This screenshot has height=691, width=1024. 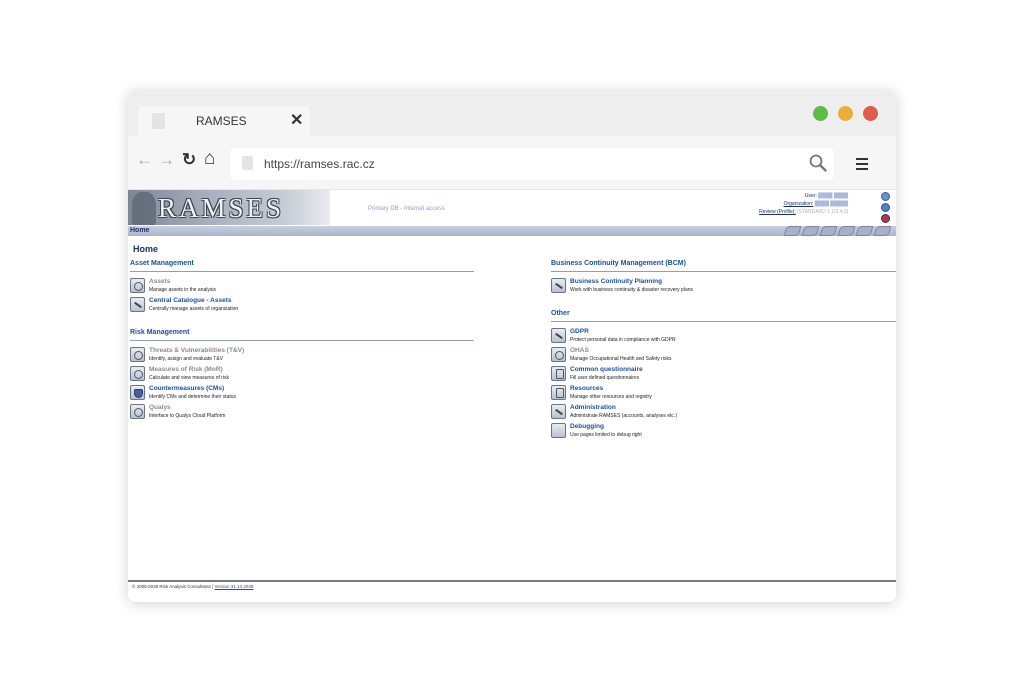 What do you see at coordinates (885, 207) in the screenshot?
I see `help-icon` at bounding box center [885, 207].